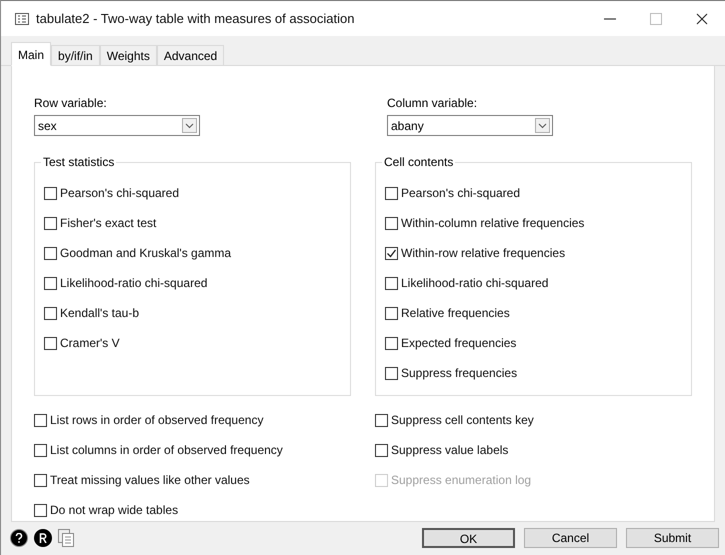 This screenshot has width=725, height=555. I want to click on dialog-button: Submit, so click(672, 538).